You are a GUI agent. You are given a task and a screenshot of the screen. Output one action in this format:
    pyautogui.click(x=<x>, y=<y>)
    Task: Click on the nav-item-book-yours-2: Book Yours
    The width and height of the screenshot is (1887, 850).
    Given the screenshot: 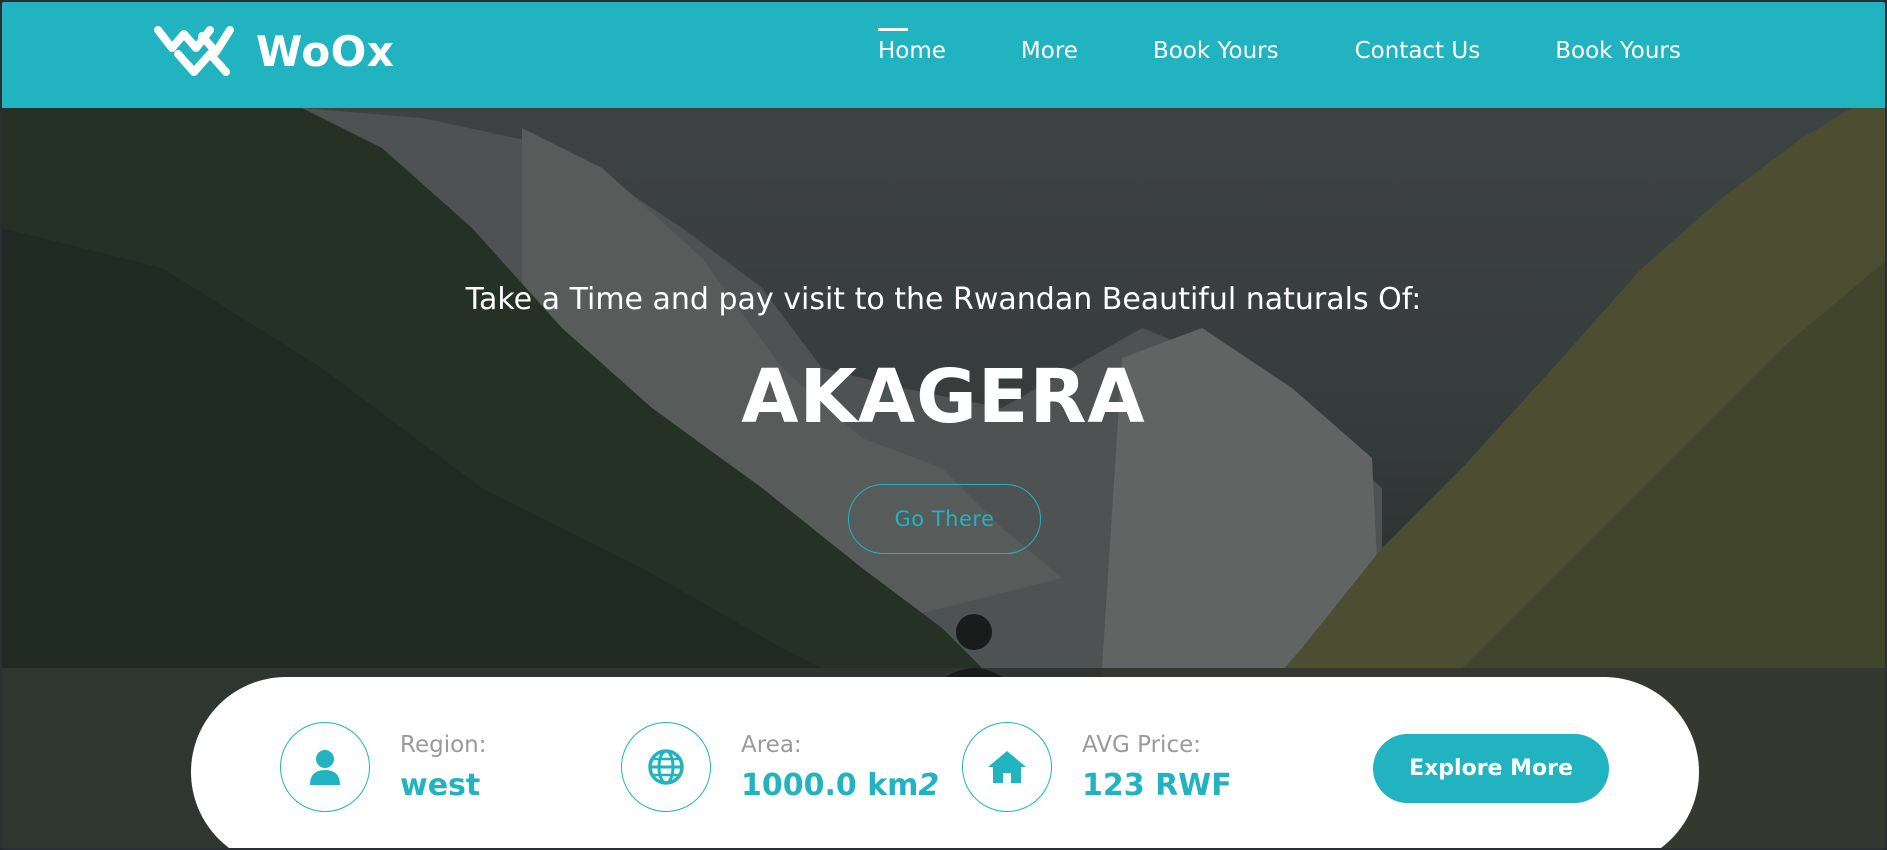 What is the action you would take?
    pyautogui.click(x=1618, y=51)
    